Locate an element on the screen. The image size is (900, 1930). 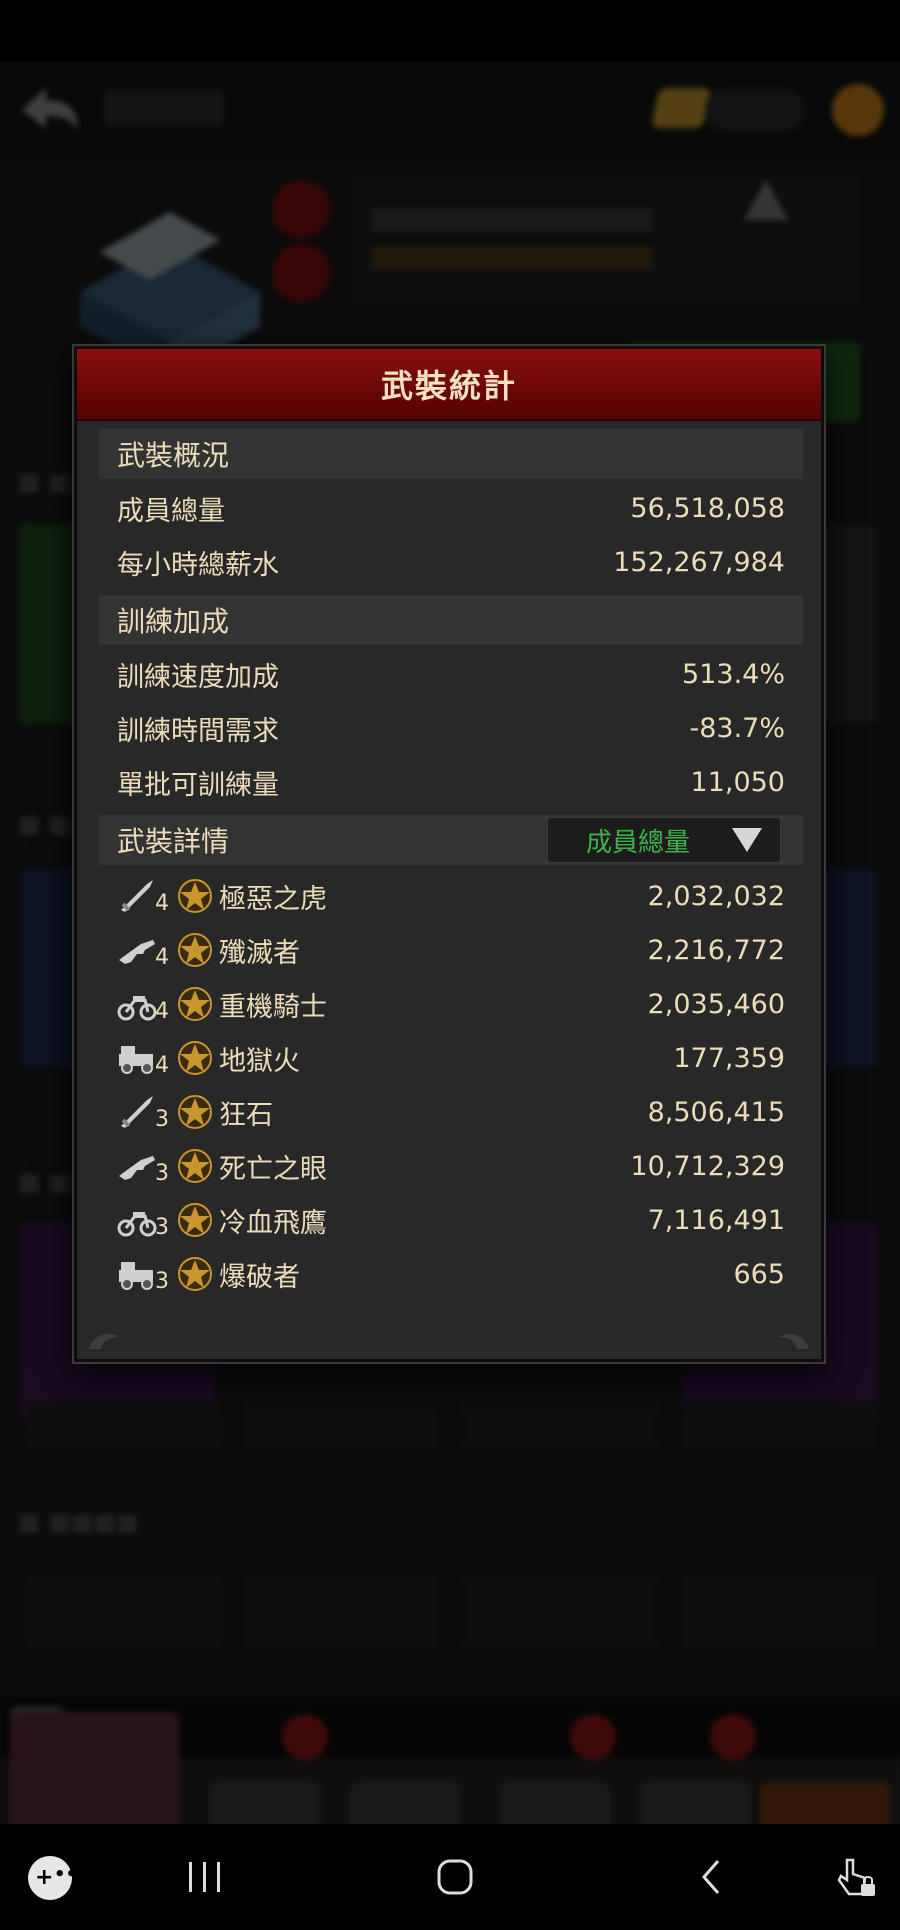
stat-value: -83.7% is located at coordinates (737, 728).